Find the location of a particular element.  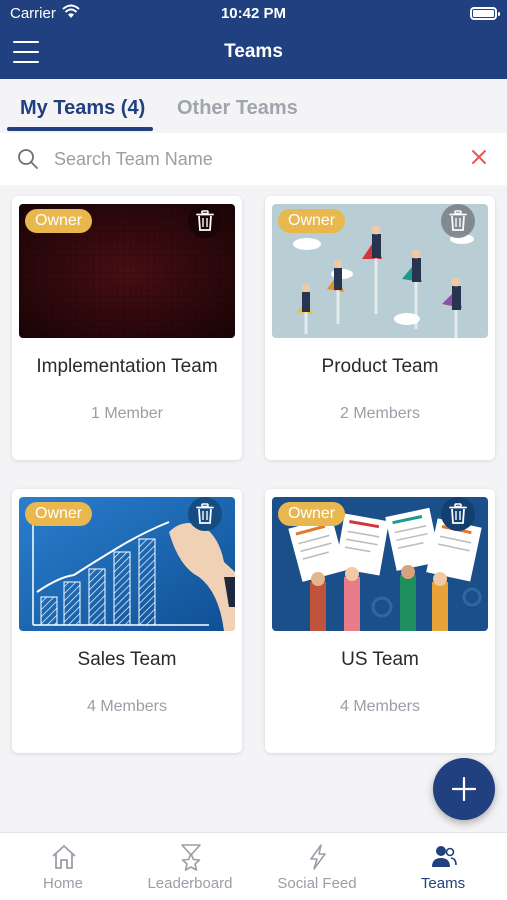

app-header: Carrier 10:42 PM Teams is located at coordinates (253, 39).